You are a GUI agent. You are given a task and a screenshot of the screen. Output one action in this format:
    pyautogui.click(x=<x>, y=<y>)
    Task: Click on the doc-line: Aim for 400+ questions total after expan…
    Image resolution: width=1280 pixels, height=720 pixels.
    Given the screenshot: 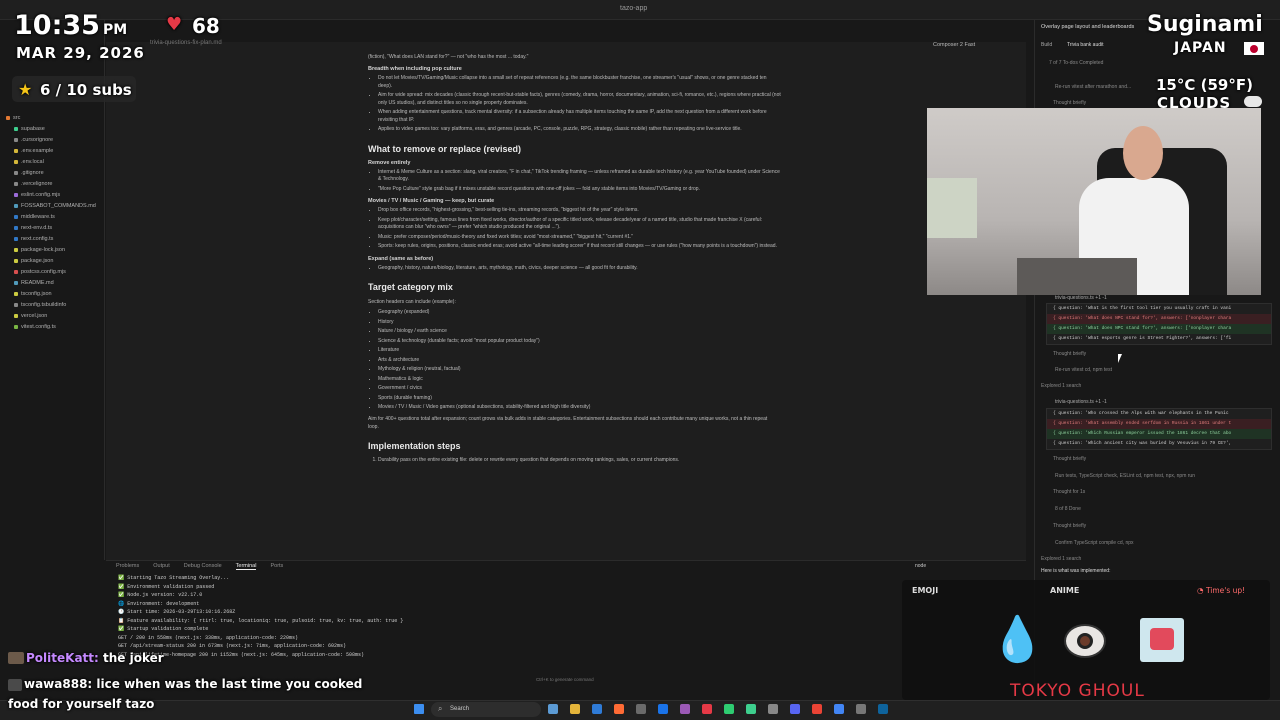 What is the action you would take?
    pyautogui.click(x=568, y=422)
    